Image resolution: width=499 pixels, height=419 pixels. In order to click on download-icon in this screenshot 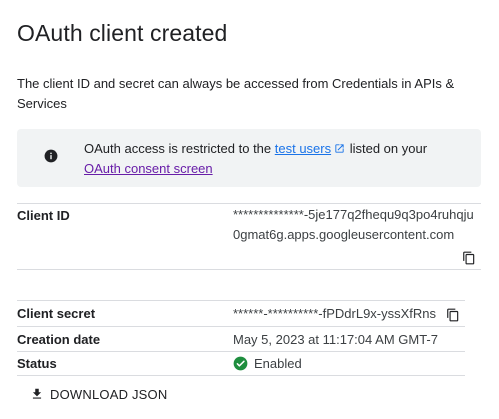, I will do `click(37, 393)`.